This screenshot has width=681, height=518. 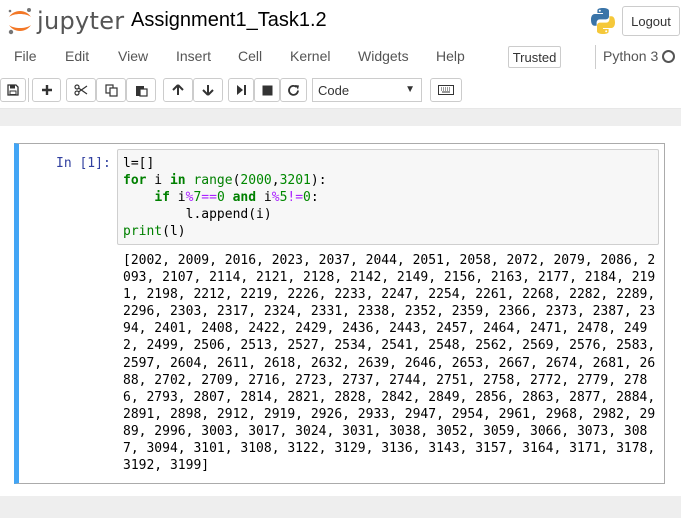 I want to click on chevron-down-icon: ▼, so click(x=410, y=89).